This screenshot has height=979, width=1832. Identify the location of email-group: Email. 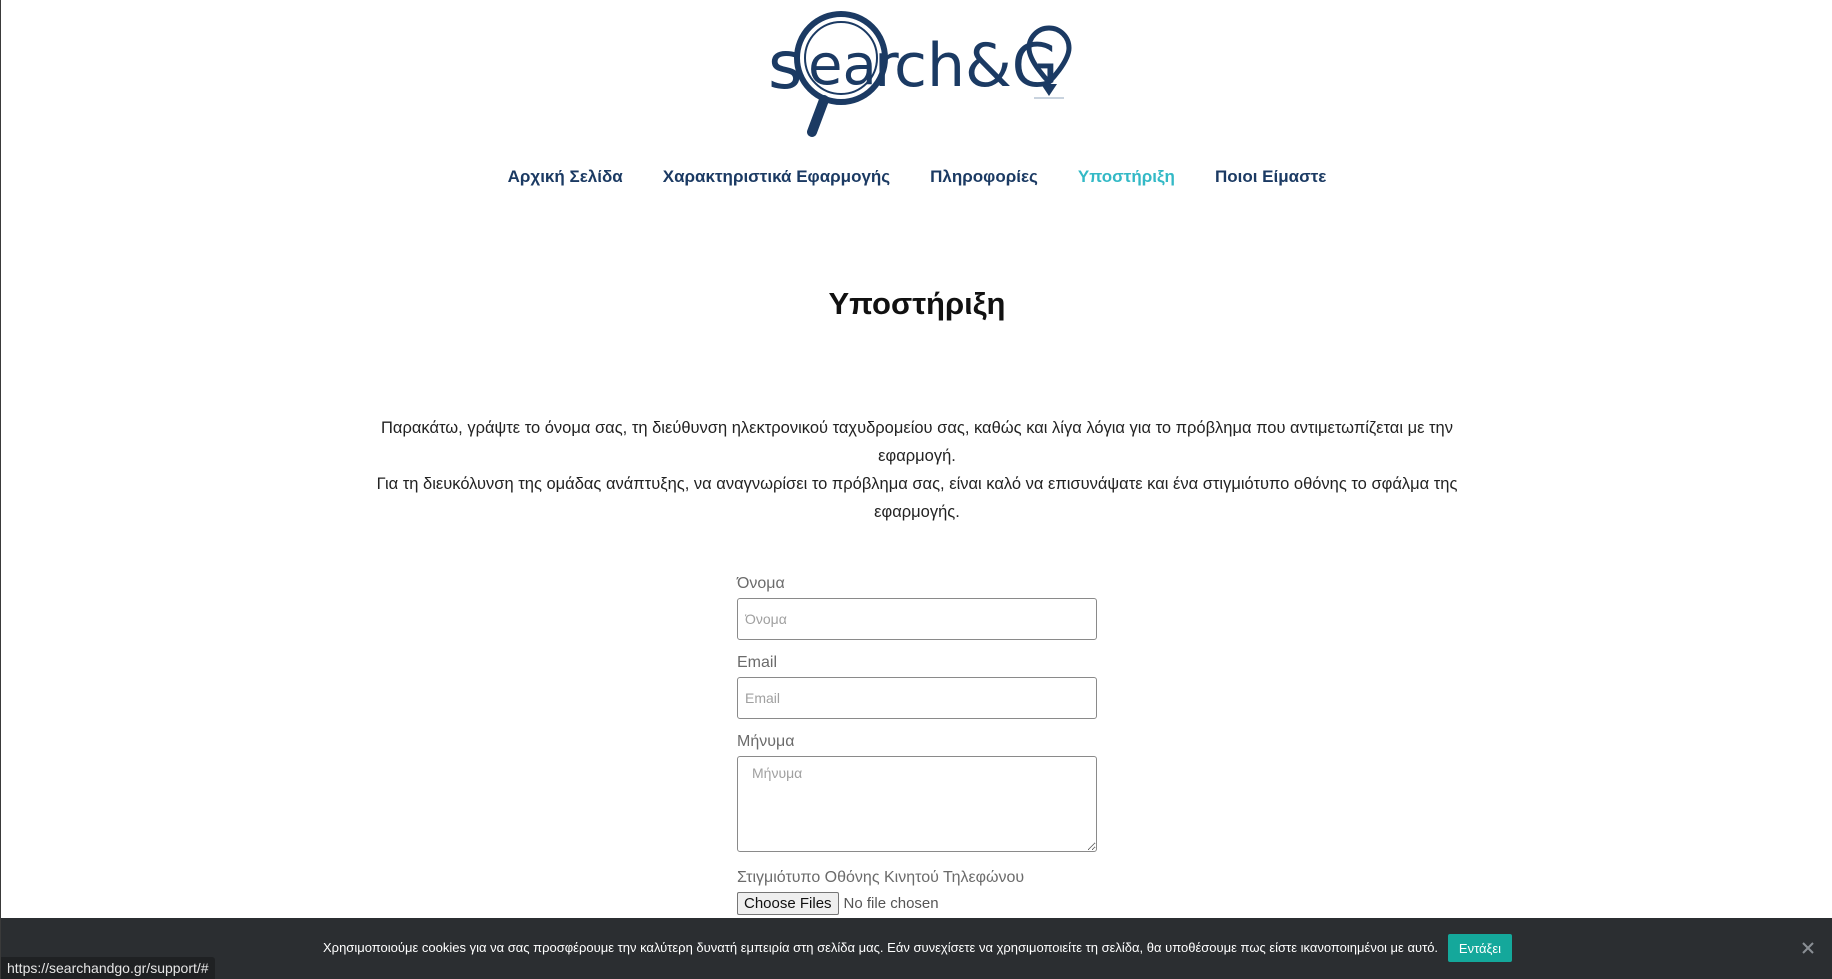
(917, 686).